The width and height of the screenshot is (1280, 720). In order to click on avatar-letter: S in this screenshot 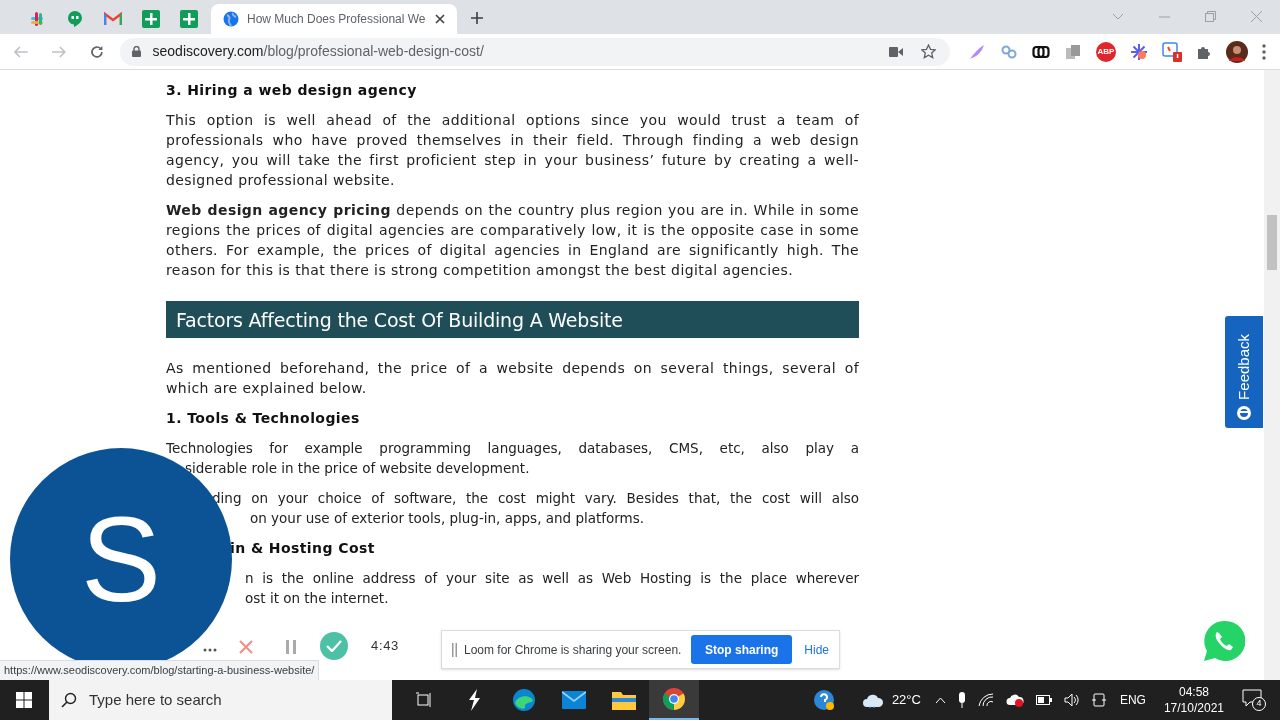, I will do `click(120, 559)`.